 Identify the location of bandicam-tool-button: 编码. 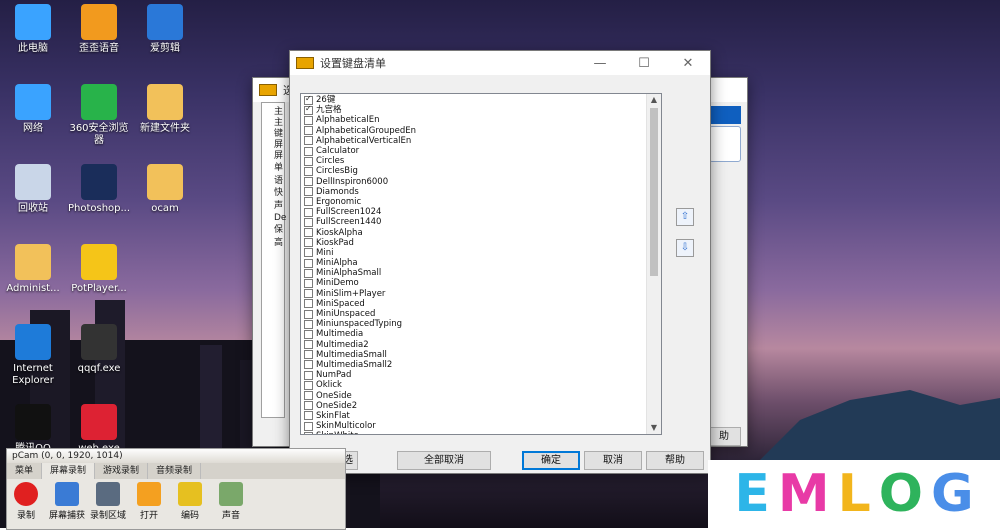
(190, 501).